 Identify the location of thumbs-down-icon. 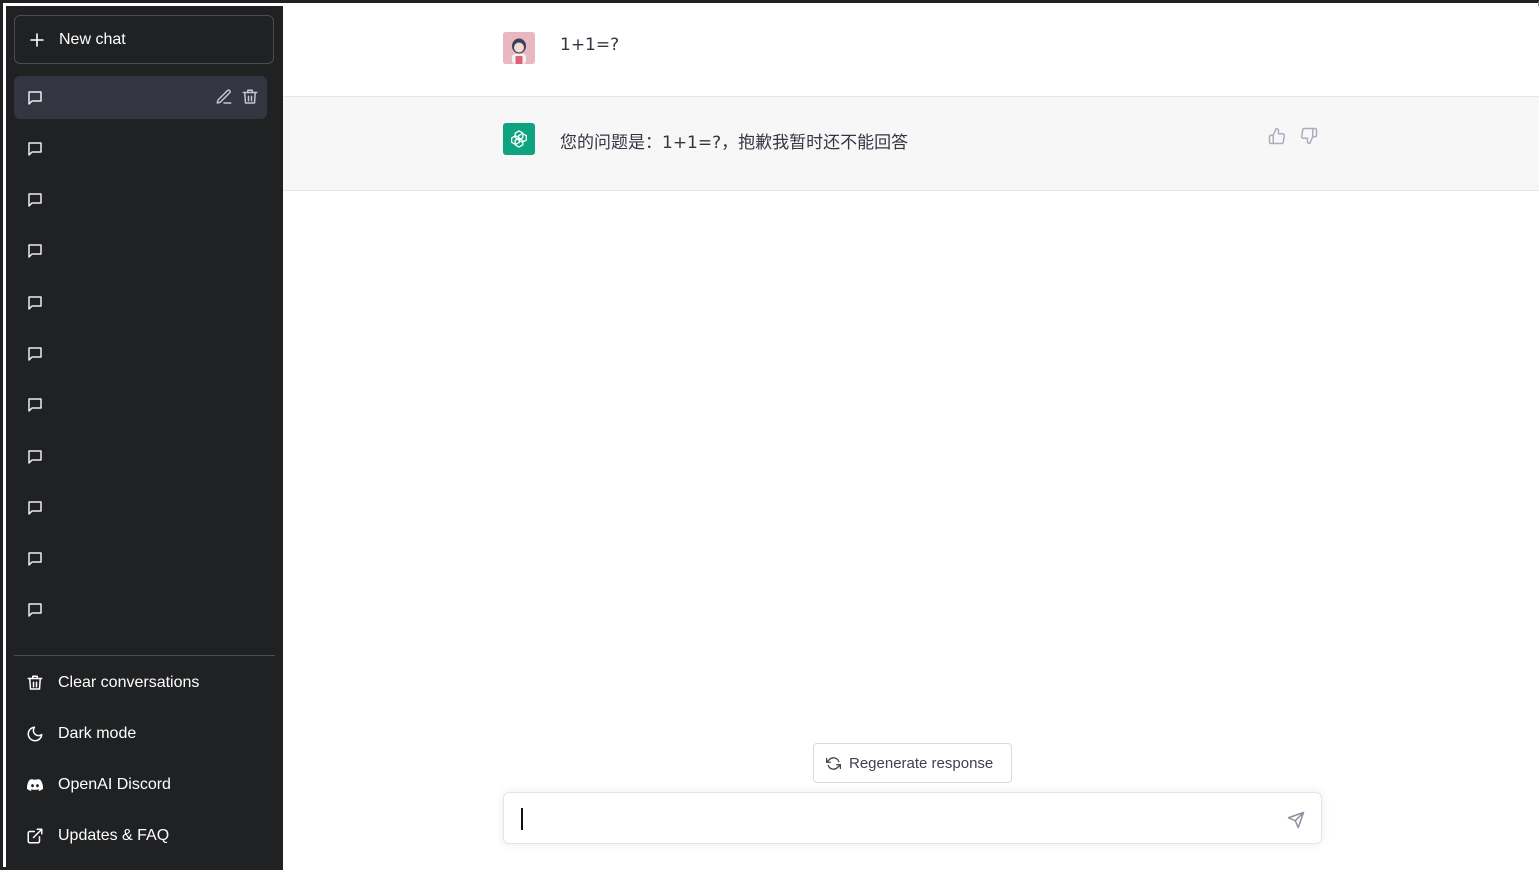
(1309, 136).